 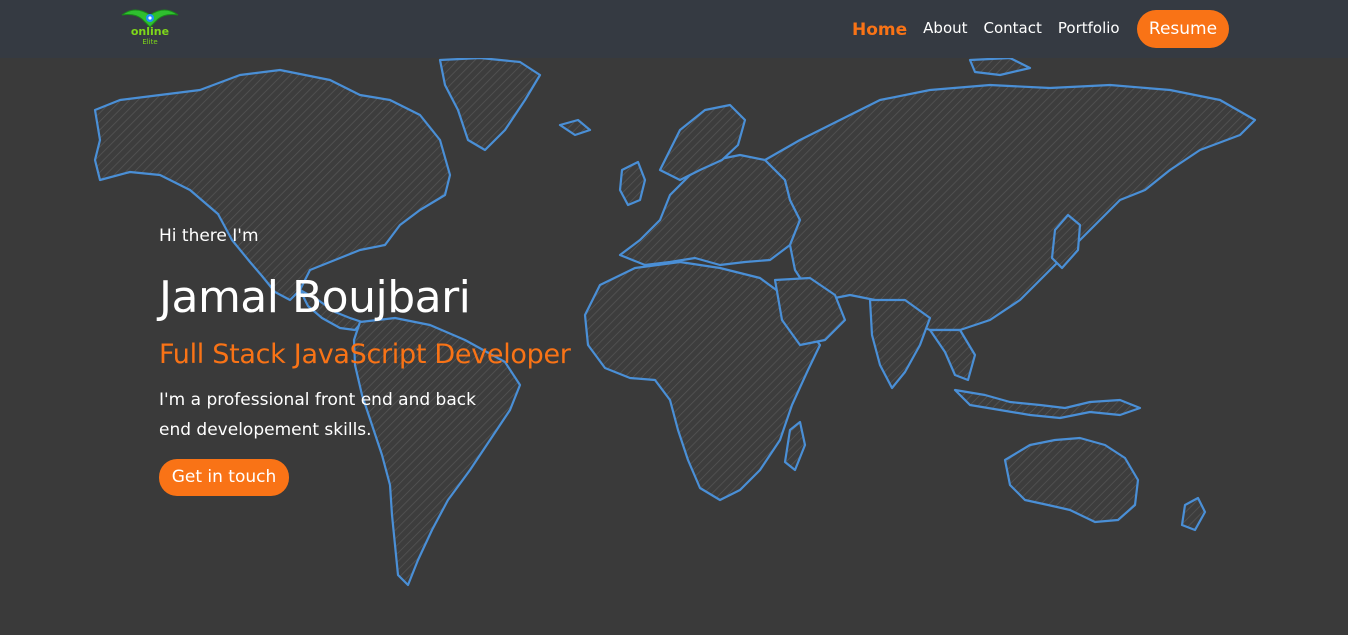 What do you see at coordinates (879, 30) in the screenshot?
I see `nav-home: Home` at bounding box center [879, 30].